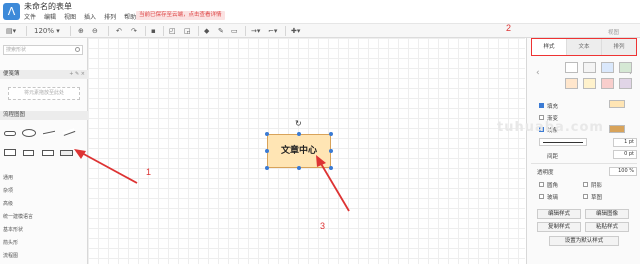 The height and width of the screenshot is (264, 640). What do you see at coordinates (10, 152) in the screenshot?
I see `shape-org-chart` at bounding box center [10, 152].